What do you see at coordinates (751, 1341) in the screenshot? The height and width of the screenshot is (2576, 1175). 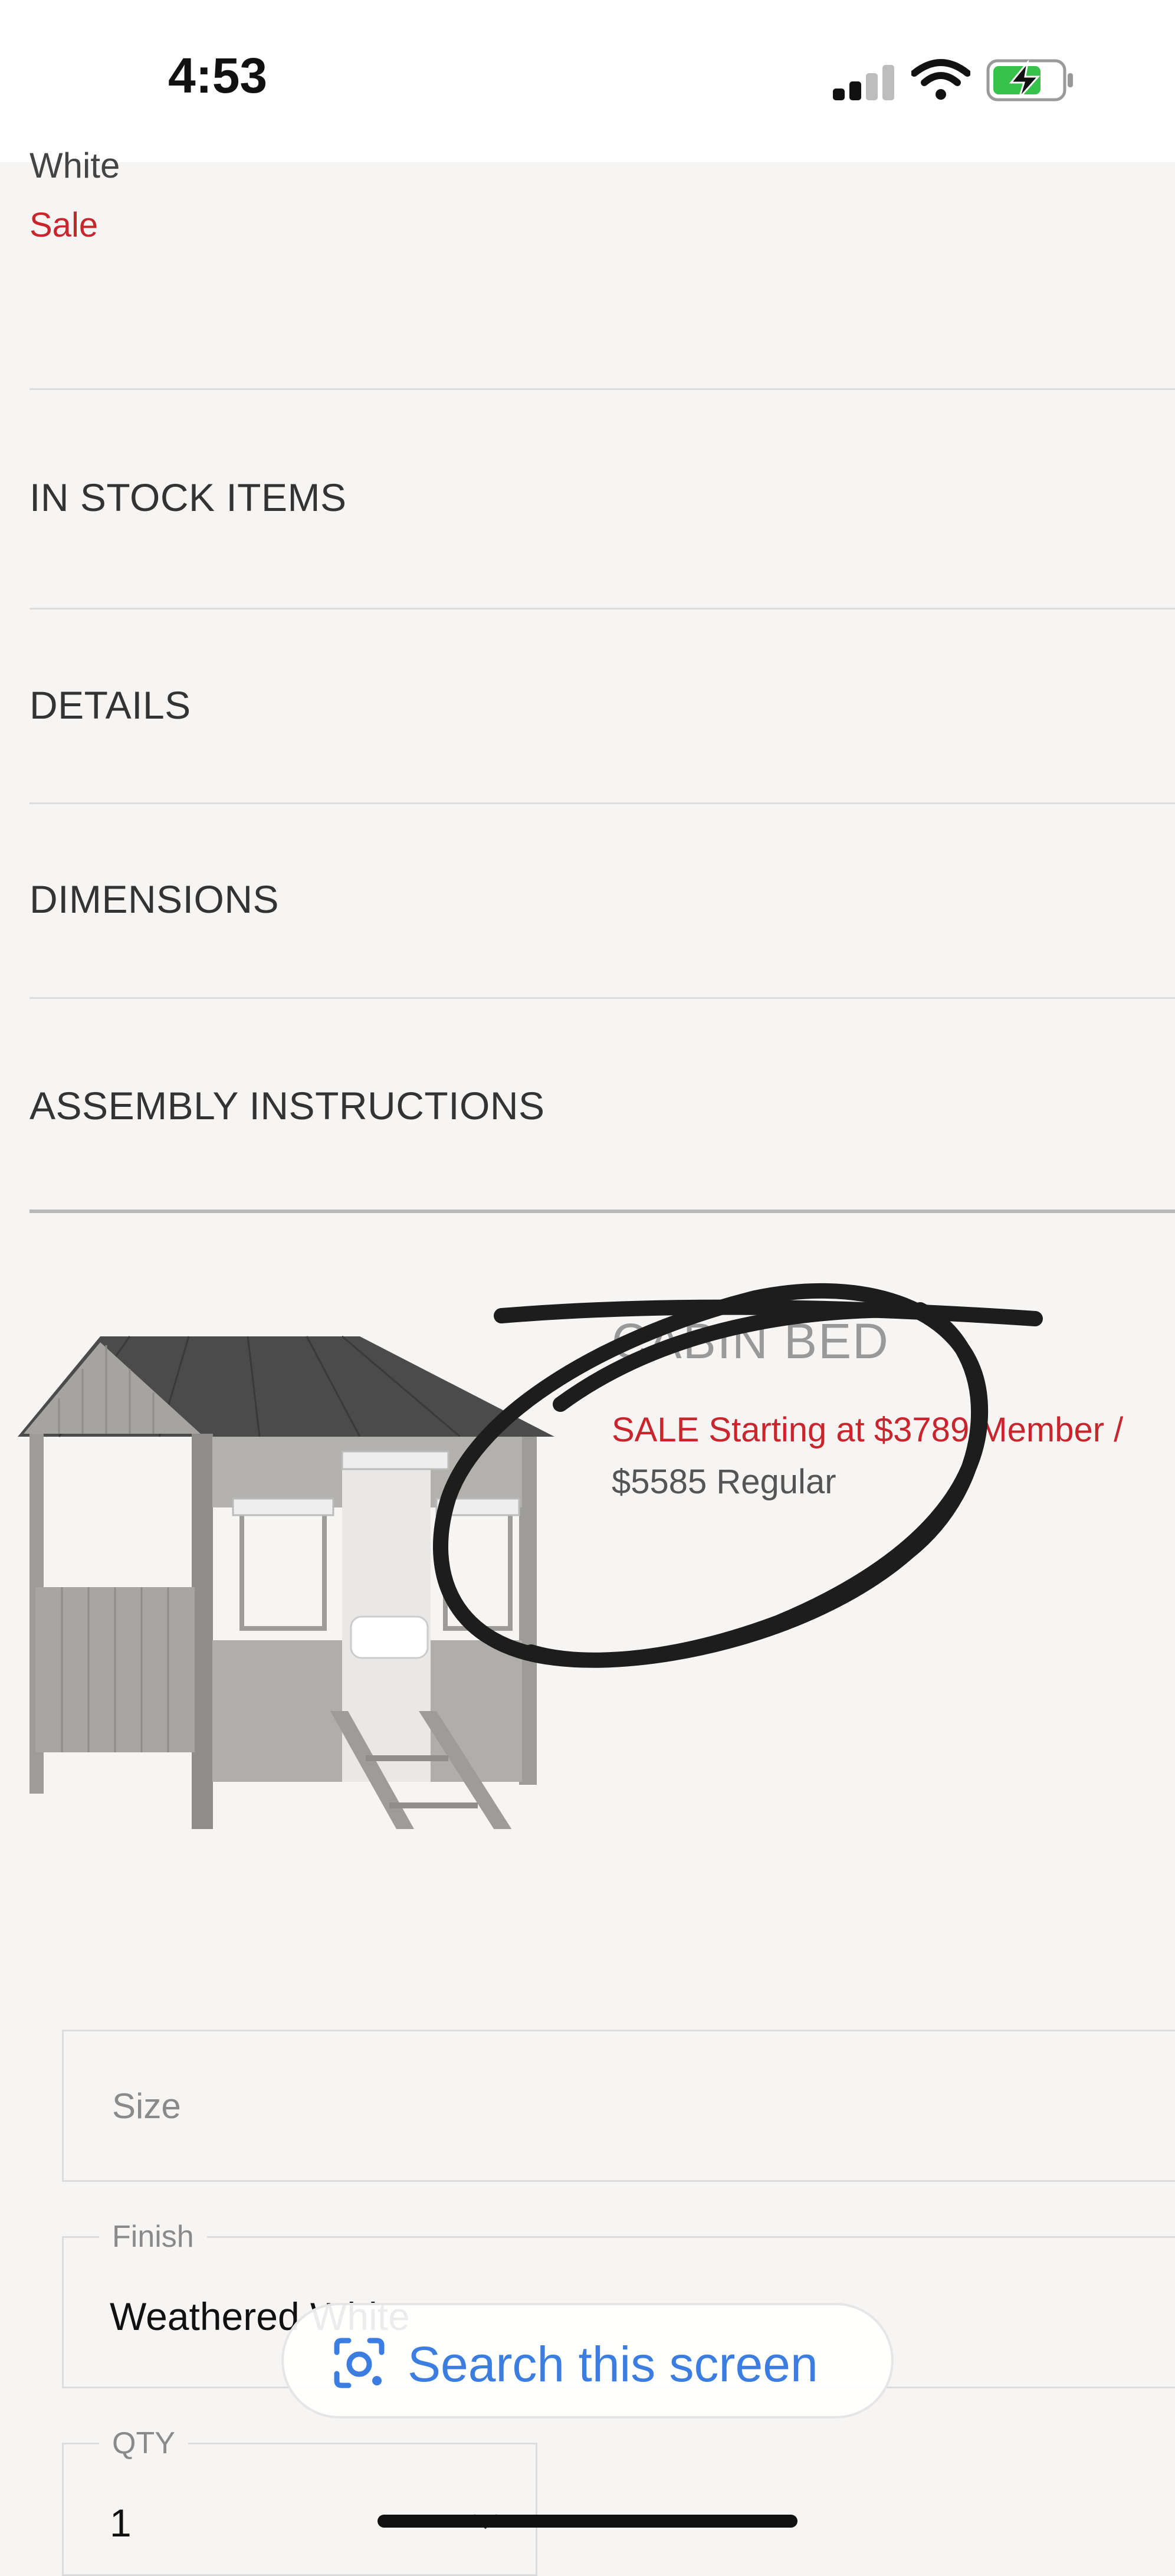 I see `product-name: CABIN BED` at bounding box center [751, 1341].